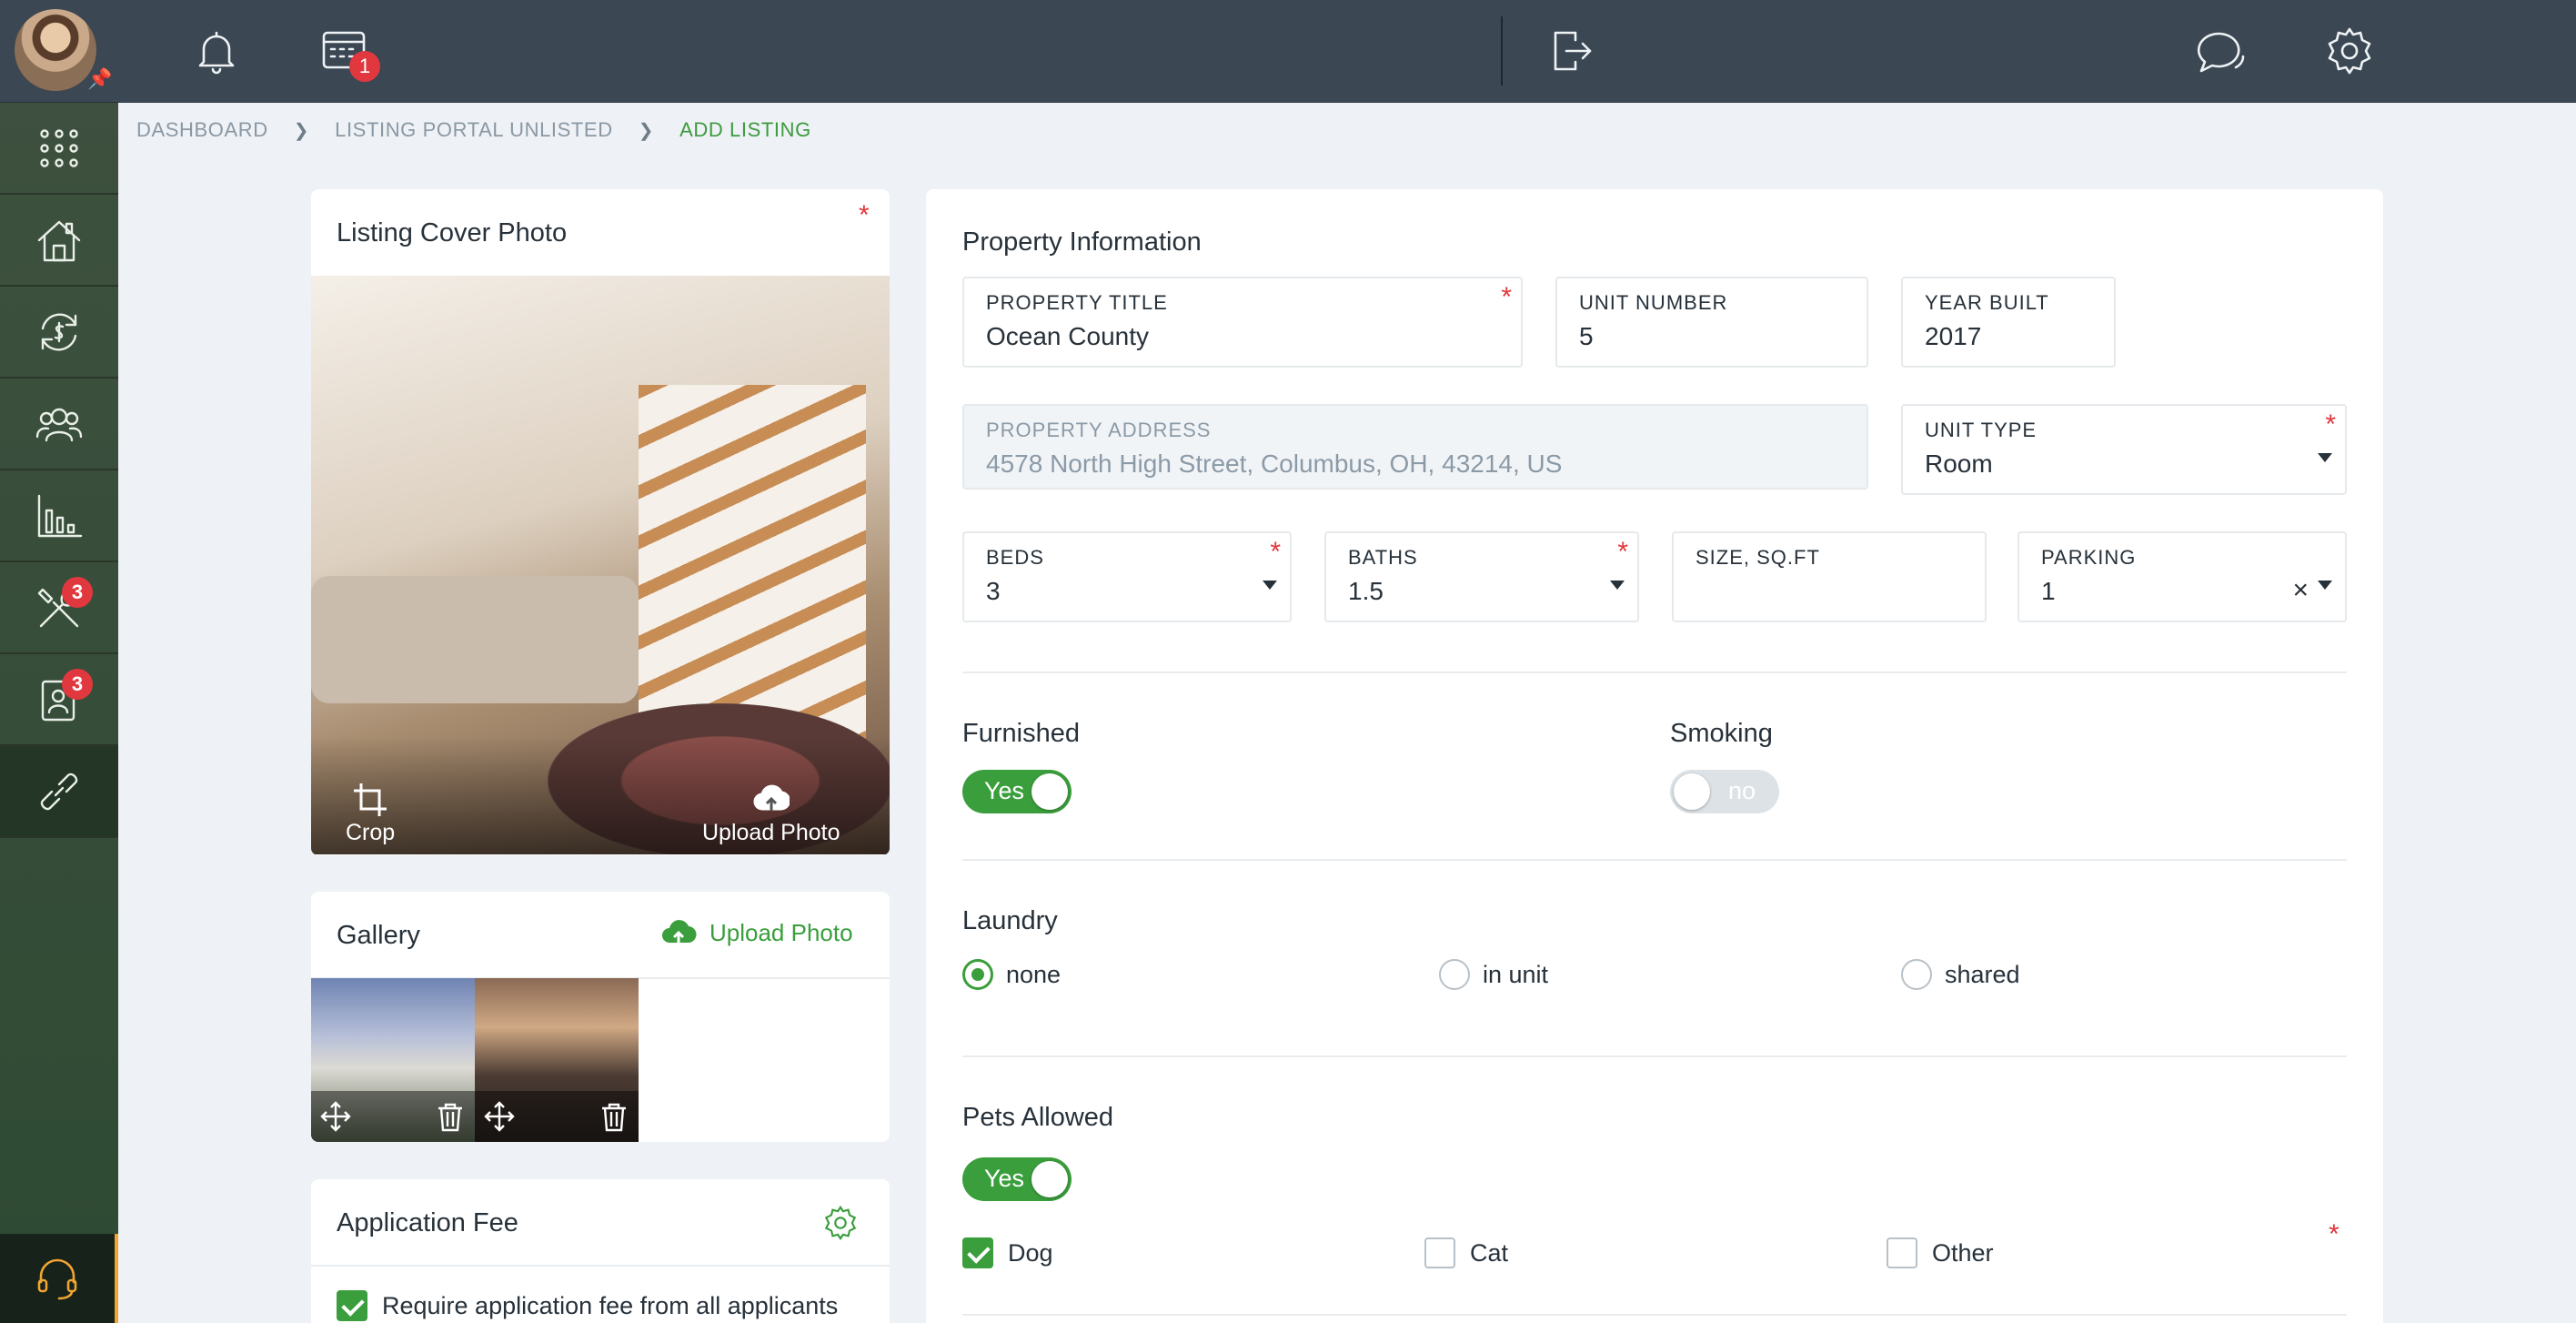 The width and height of the screenshot is (2576, 1323). Describe the element at coordinates (99, 79) in the screenshot. I see `pin-icon: 📌` at that location.